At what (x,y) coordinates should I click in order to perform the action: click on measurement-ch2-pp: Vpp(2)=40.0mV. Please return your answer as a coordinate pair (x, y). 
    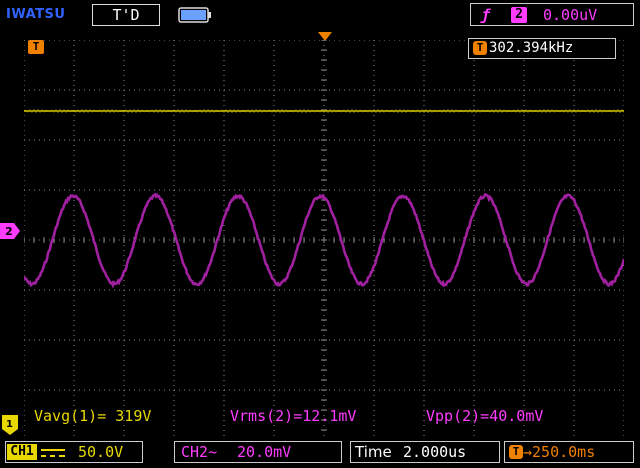
    Looking at the image, I should click on (485, 416).